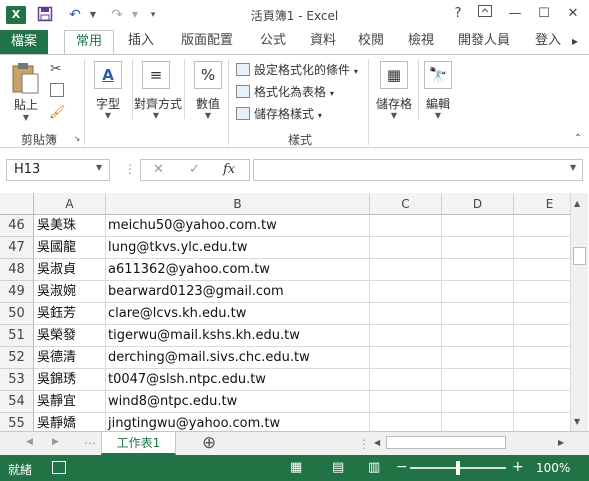 The width and height of the screenshot is (589, 481). I want to click on tab-developer: 開發人員, so click(484, 42).